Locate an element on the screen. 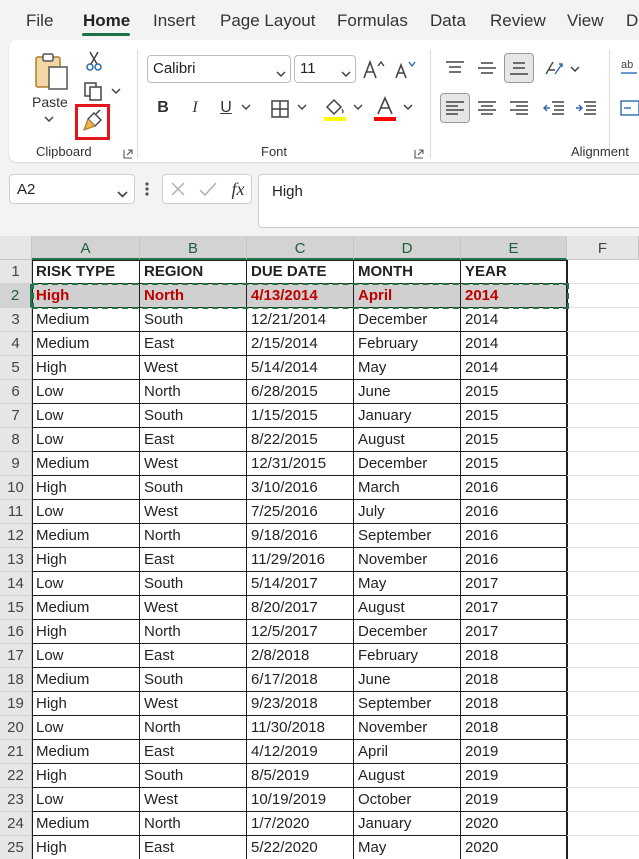 This screenshot has height=859, width=639. table-cell: 3/10/2016 is located at coordinates (300, 488).